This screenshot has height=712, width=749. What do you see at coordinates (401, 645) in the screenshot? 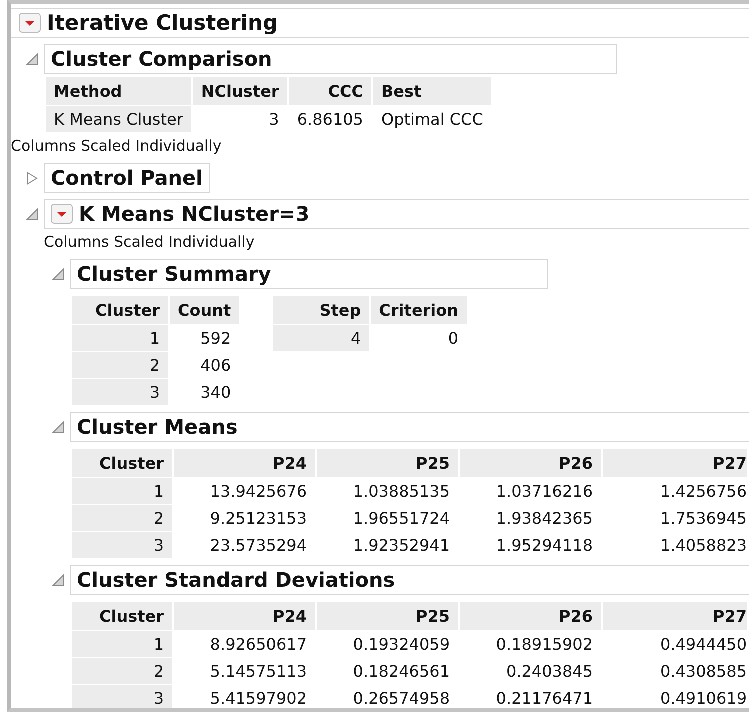
I see `table-cell-text: 0.19324059` at bounding box center [401, 645].